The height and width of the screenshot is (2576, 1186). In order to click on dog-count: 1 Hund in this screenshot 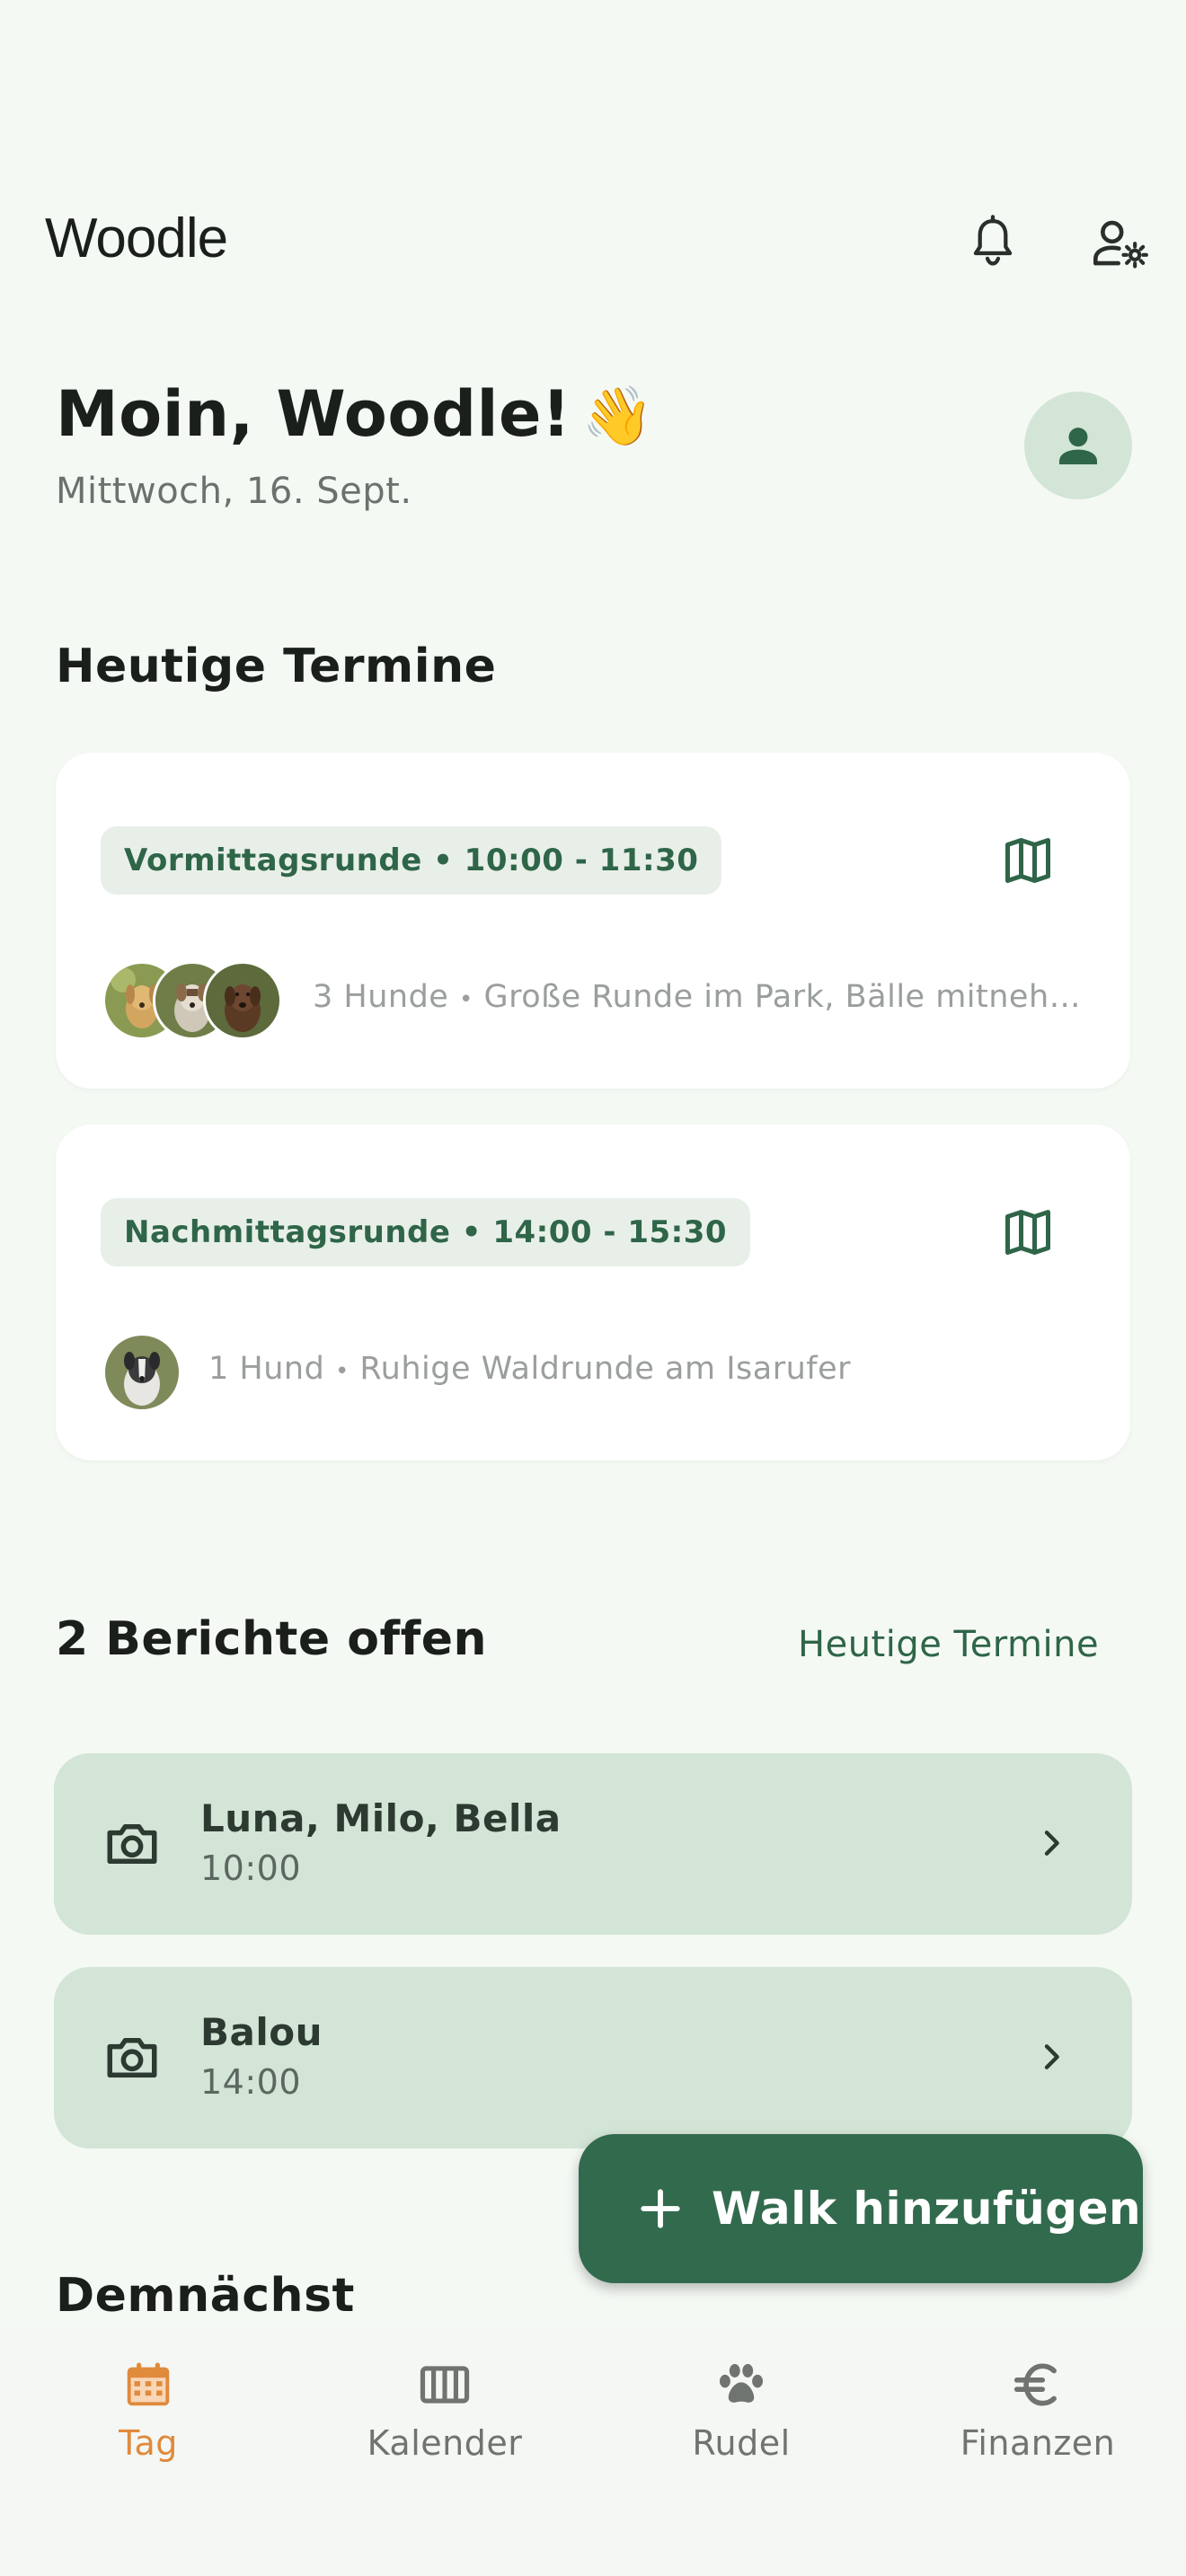, I will do `click(266, 1369)`.